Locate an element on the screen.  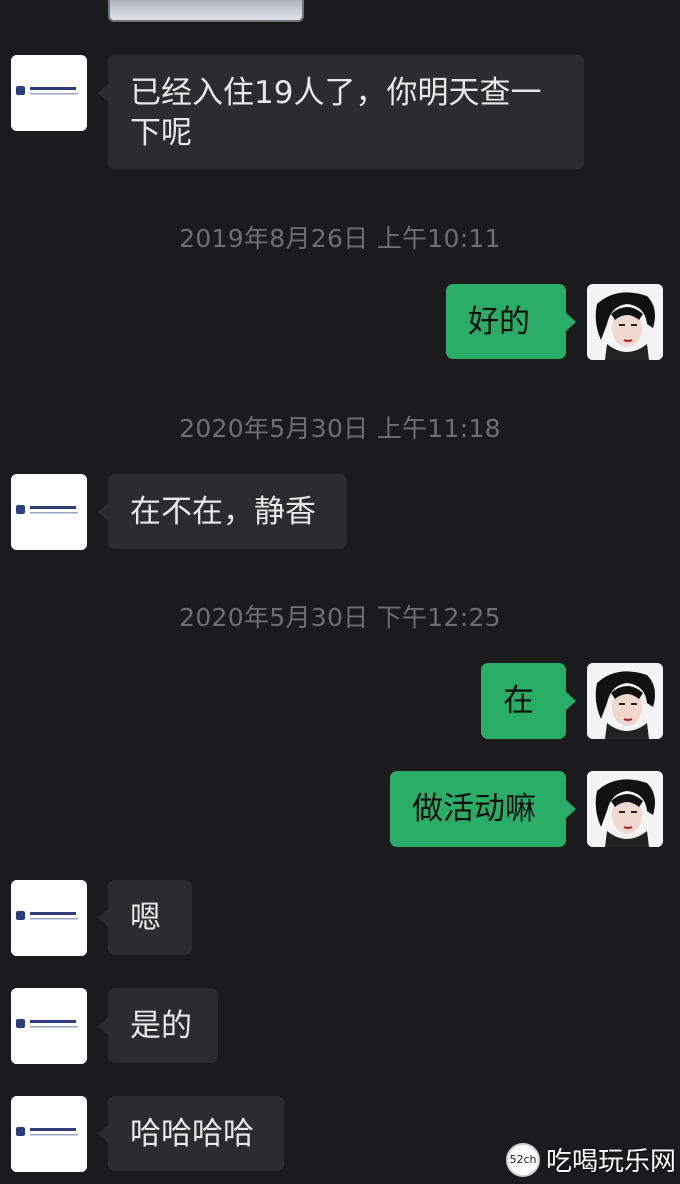
message-text: 在不在，静香 is located at coordinates (223, 512).